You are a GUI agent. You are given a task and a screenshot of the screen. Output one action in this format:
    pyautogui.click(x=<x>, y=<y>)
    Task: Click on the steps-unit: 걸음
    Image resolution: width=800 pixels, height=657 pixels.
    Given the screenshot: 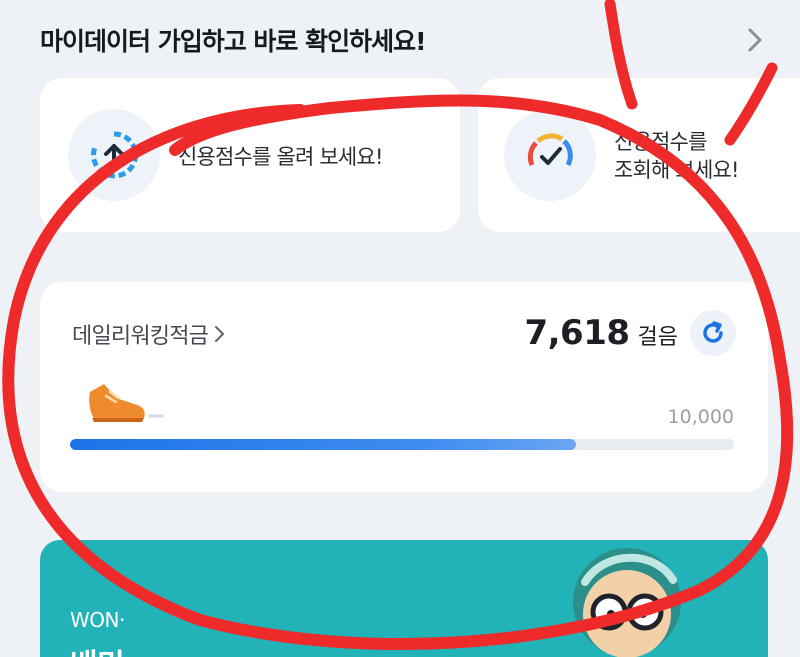 What is the action you would take?
    pyautogui.click(x=657, y=337)
    